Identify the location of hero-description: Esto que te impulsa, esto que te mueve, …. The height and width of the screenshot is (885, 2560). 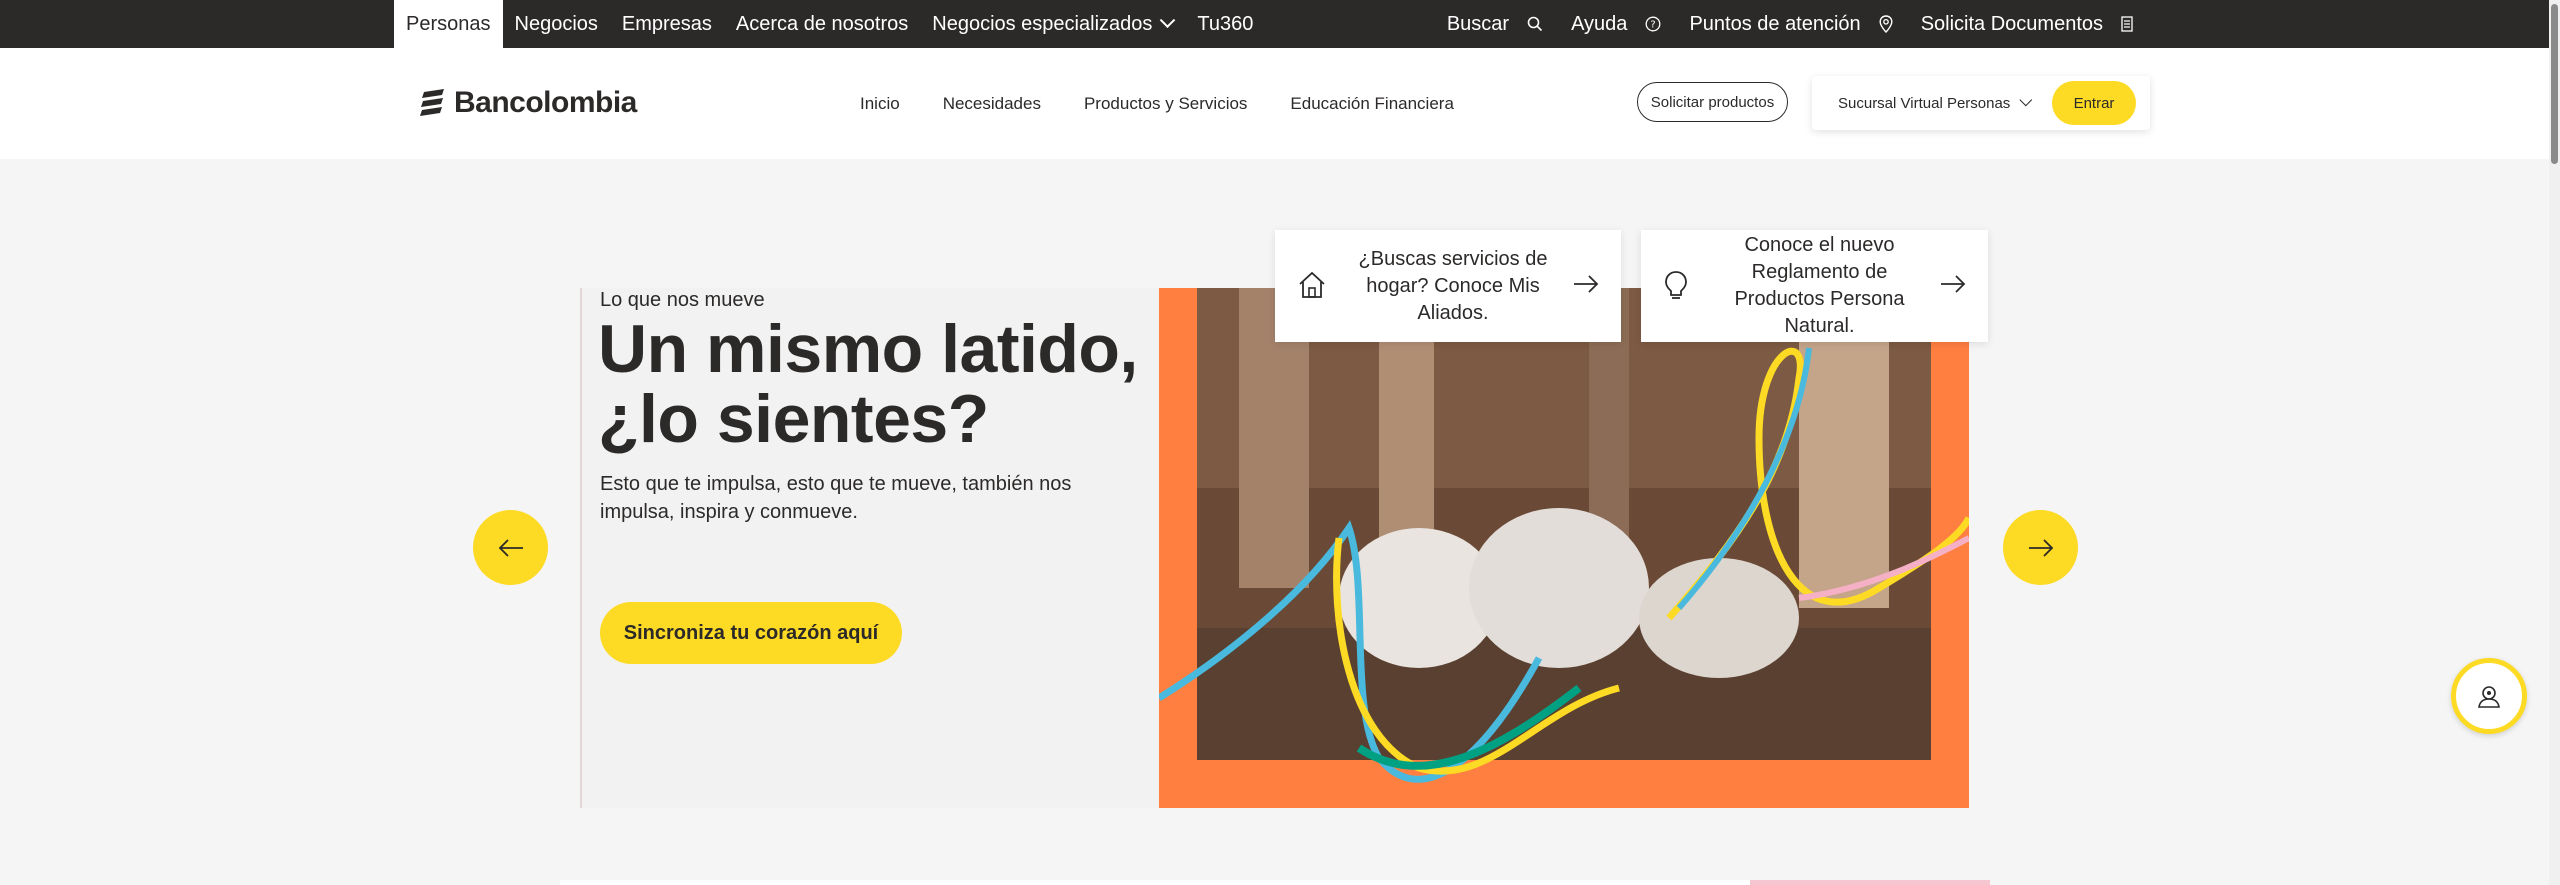
(836, 498).